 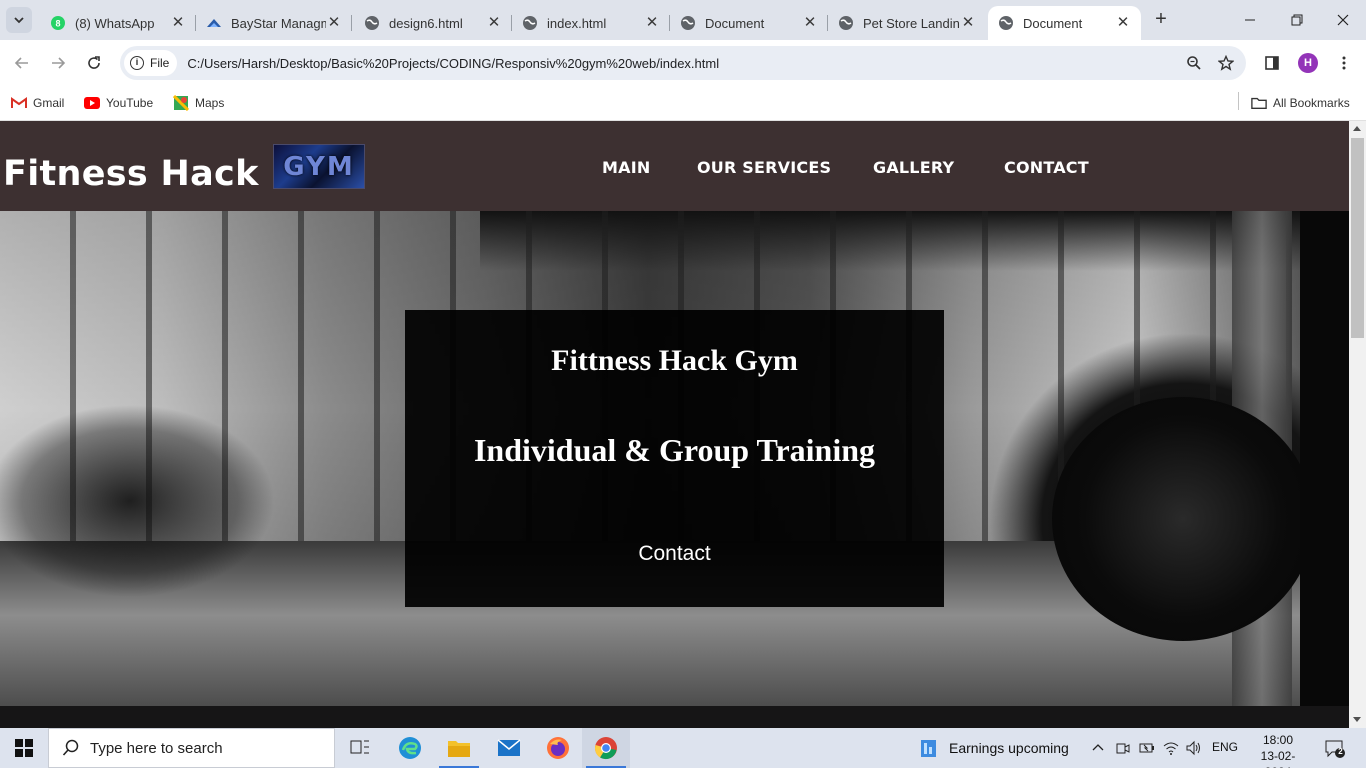 I want to click on tab-pet-store: Pet Store Landin ✕, so click(x=907, y=23).